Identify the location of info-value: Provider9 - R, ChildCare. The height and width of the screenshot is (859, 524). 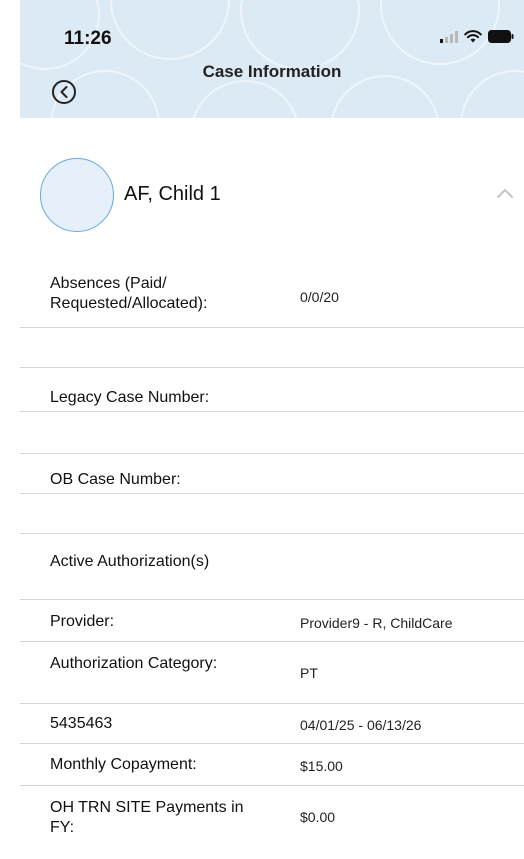
(376, 623).